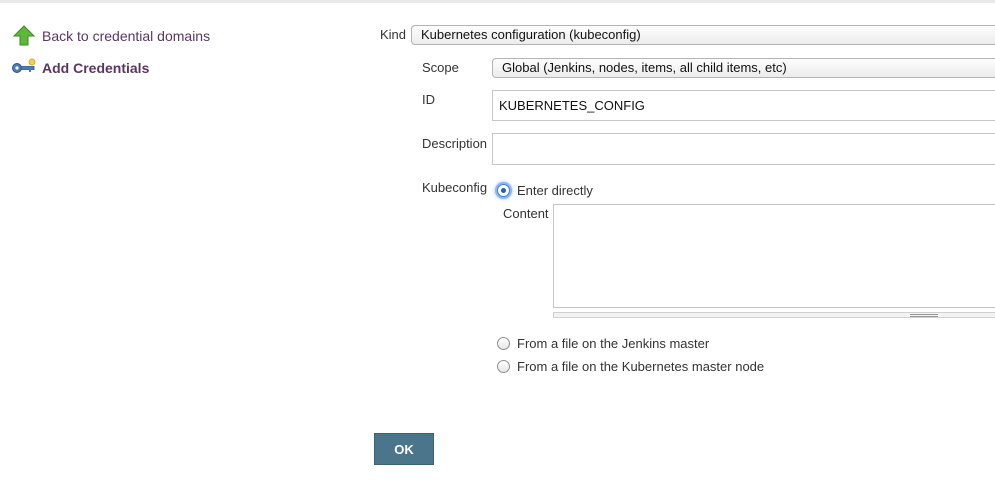  I want to click on content-textarea, so click(774, 256).